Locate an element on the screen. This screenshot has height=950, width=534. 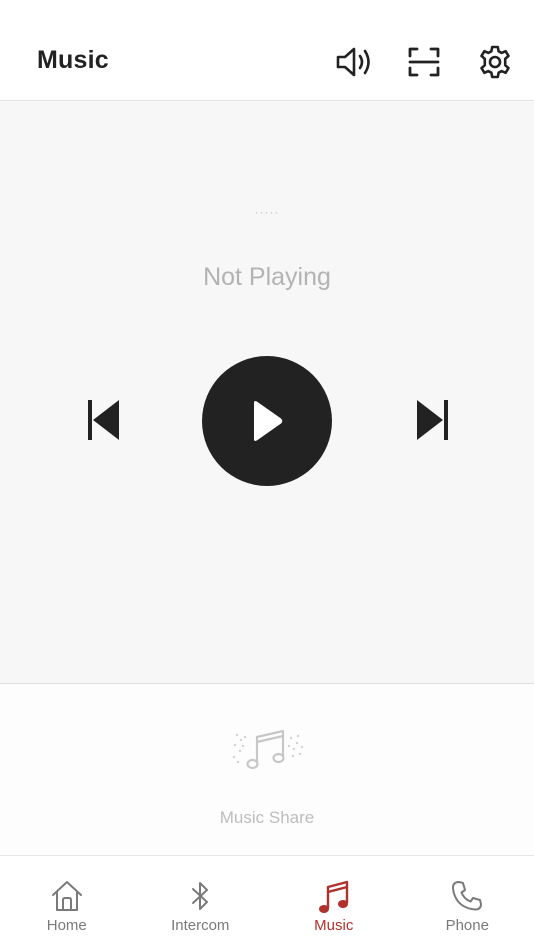
tab-home: Home is located at coordinates (67, 903).